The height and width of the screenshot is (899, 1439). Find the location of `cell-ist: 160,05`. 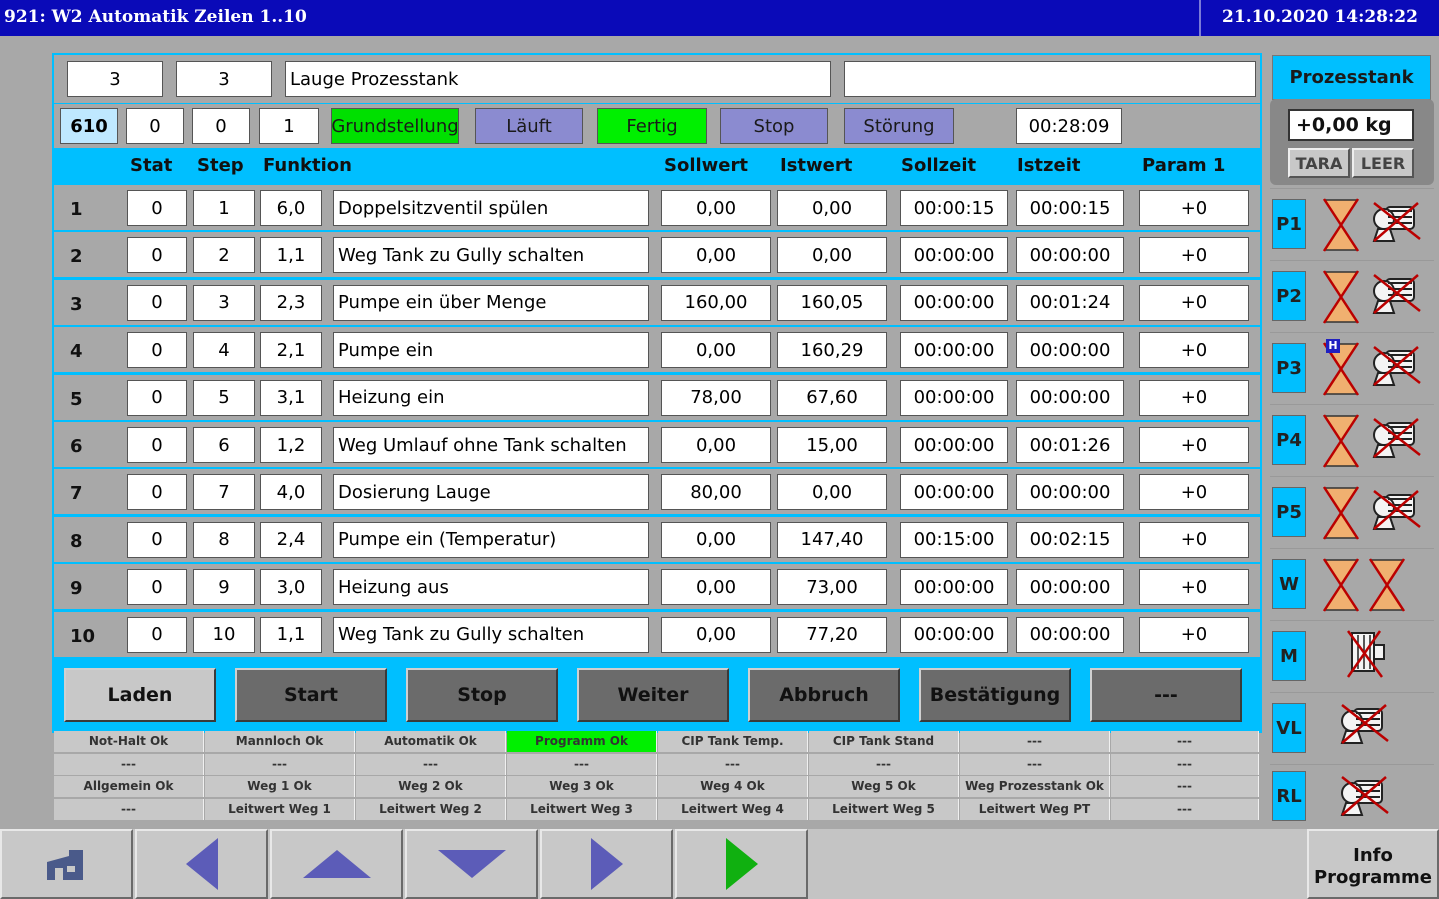

cell-ist: 160,05 is located at coordinates (832, 302).